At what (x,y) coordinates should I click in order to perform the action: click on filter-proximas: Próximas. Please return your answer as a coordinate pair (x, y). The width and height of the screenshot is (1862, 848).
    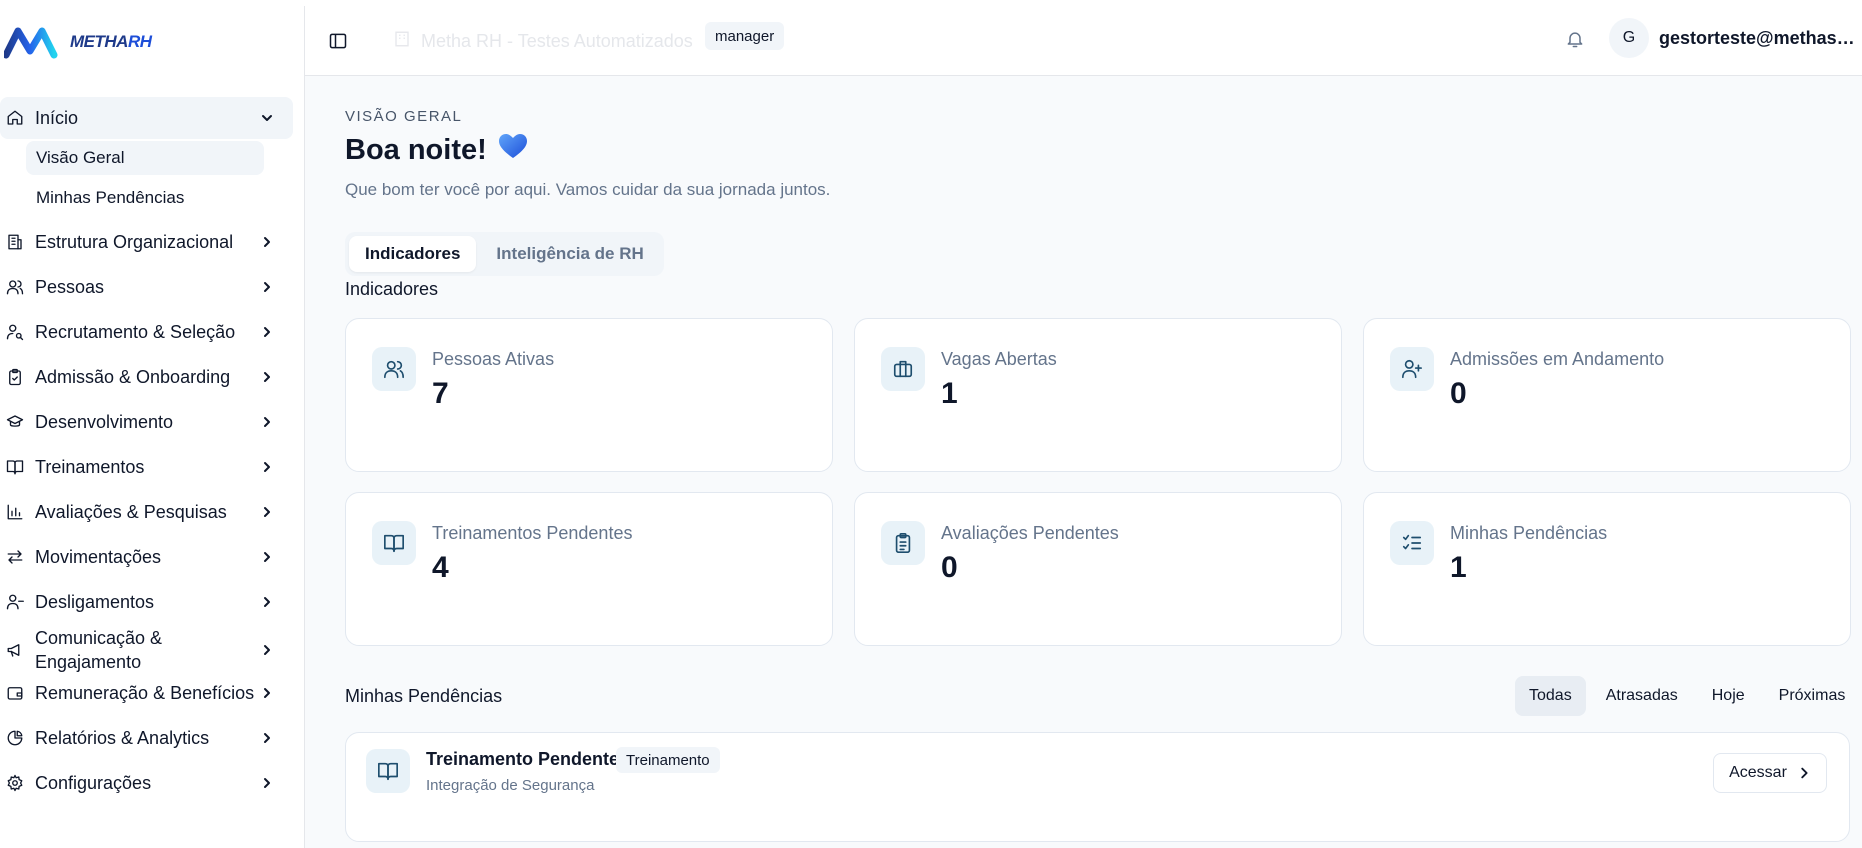
    Looking at the image, I should click on (1812, 696).